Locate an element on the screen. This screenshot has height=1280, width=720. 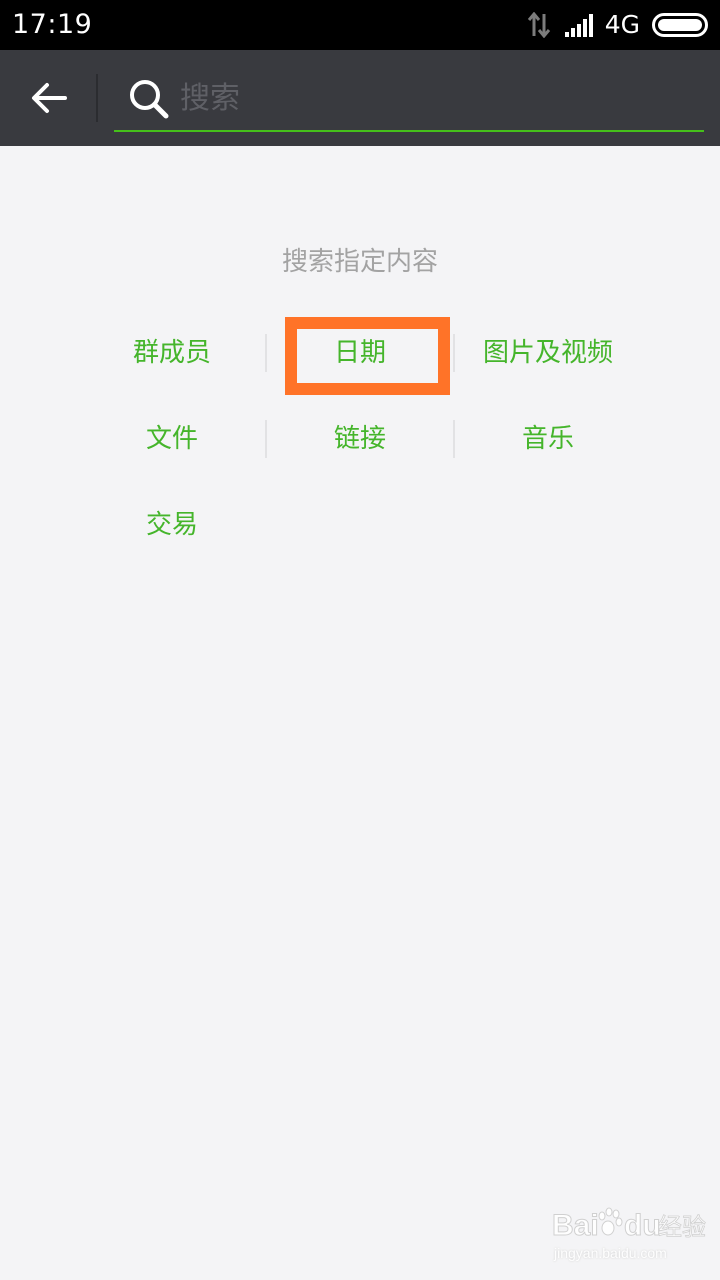
section-title: 搜索指定内容 is located at coordinates (359, 262).